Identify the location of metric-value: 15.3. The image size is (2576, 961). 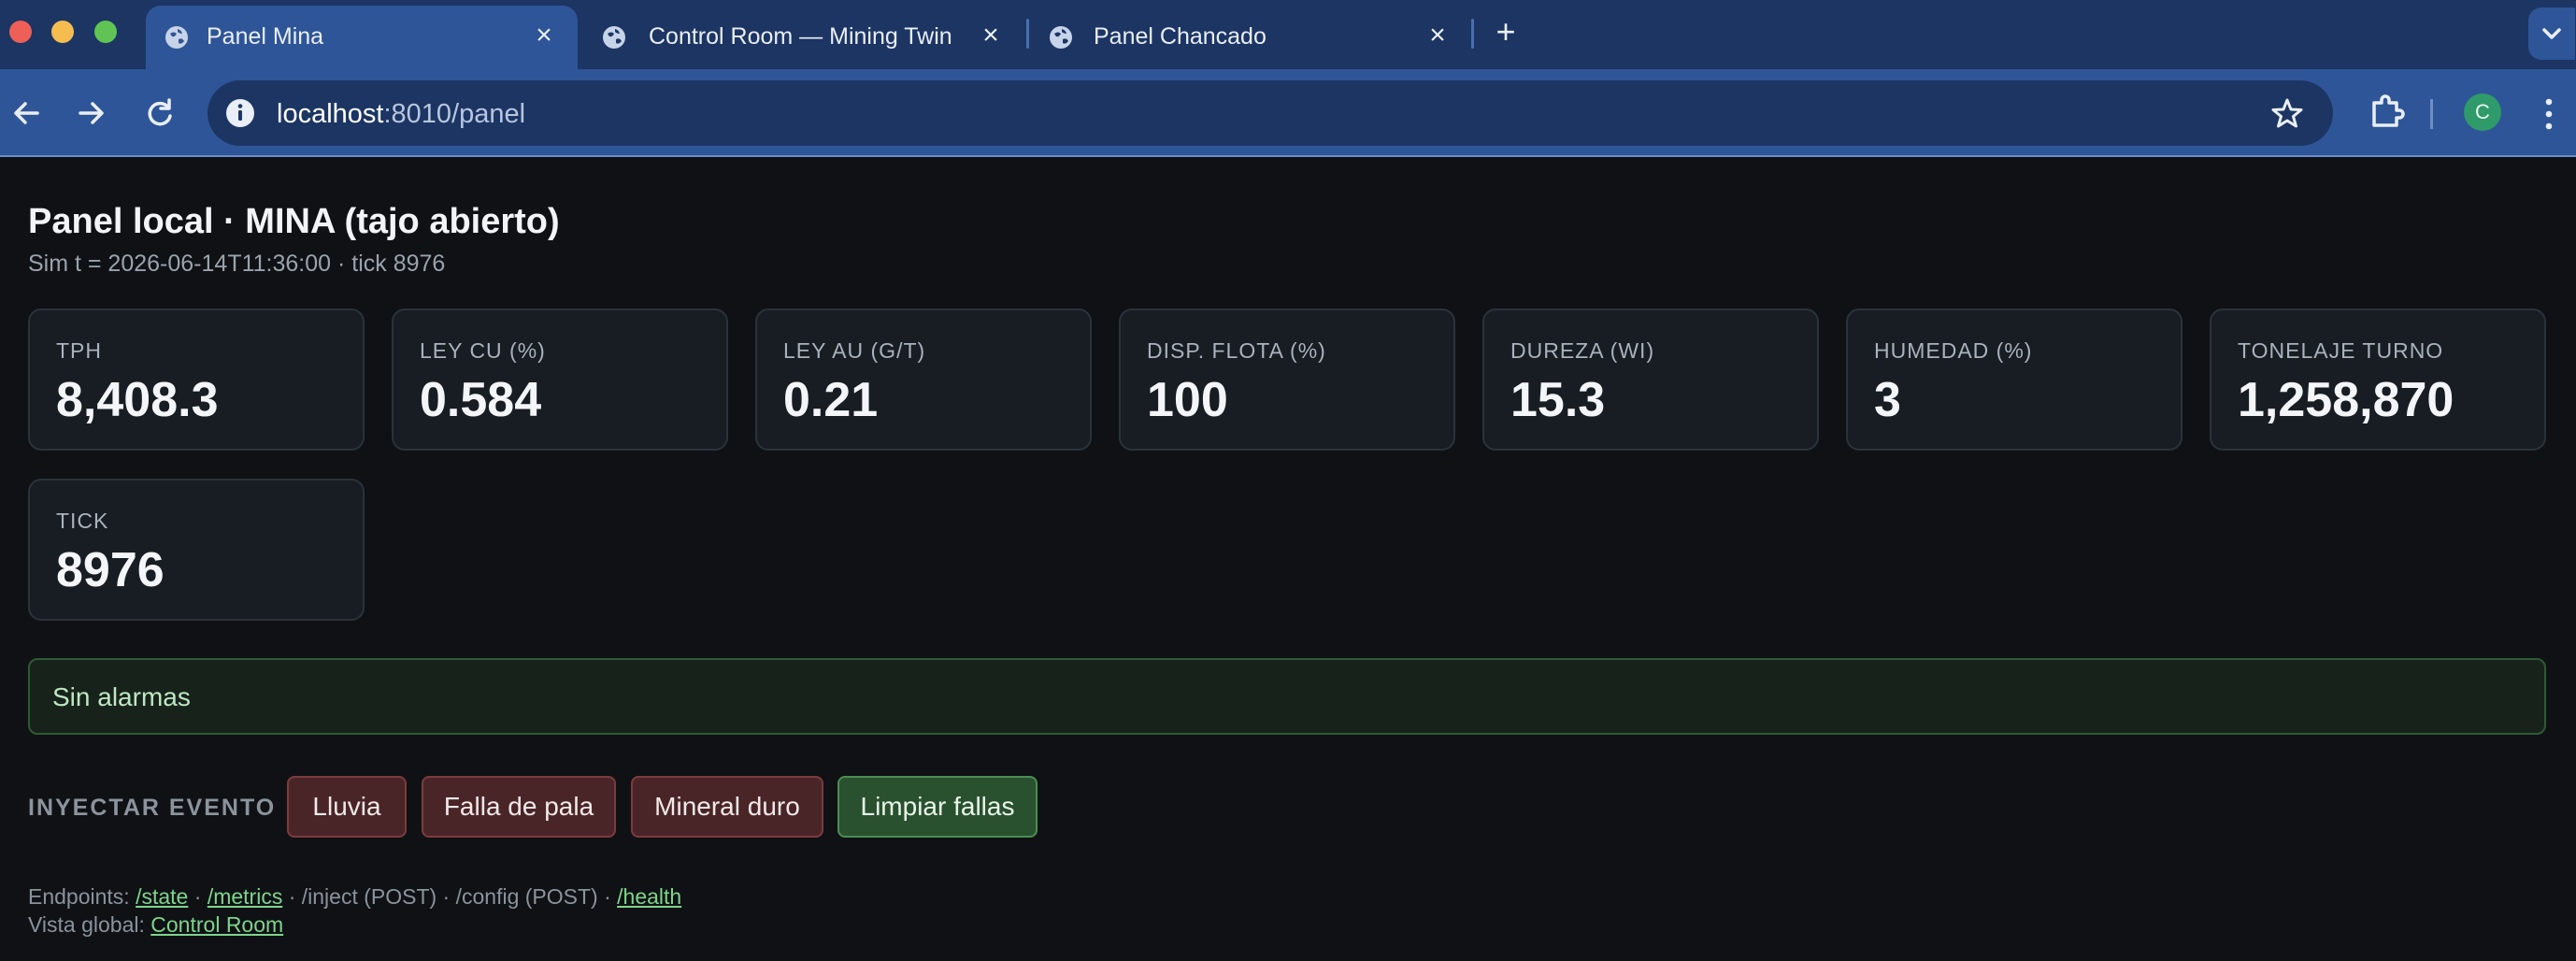
(1558, 400).